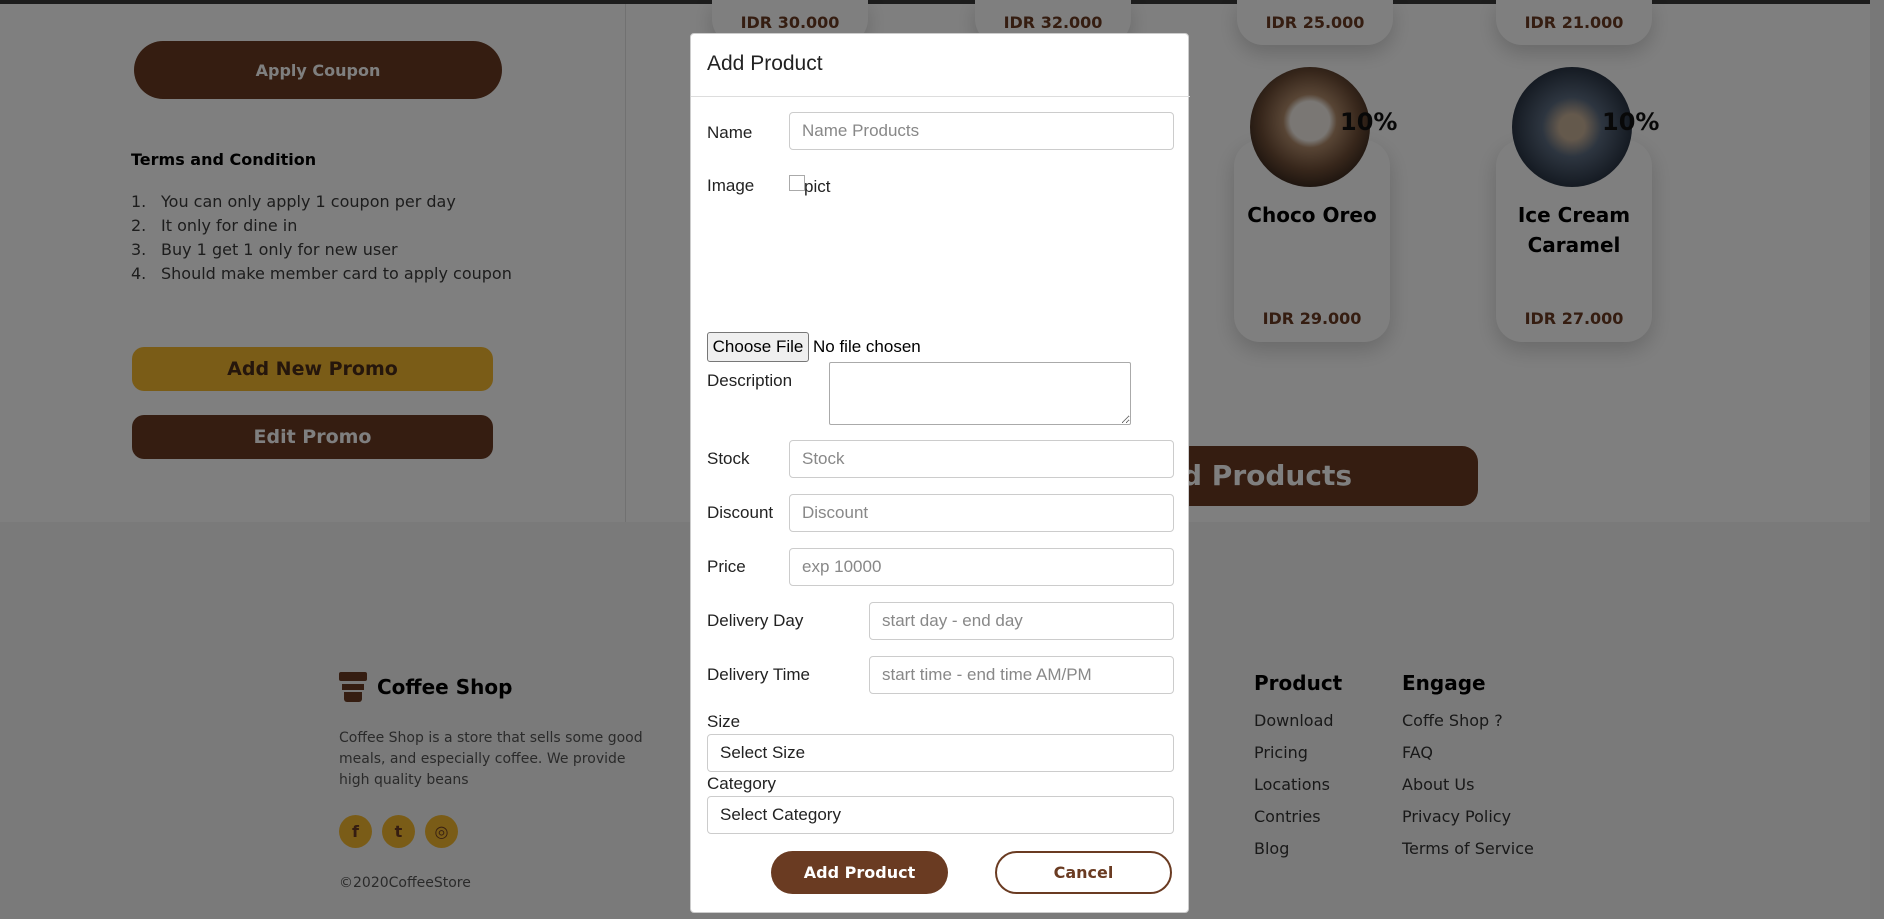 This screenshot has width=1884, height=919. Describe the element at coordinates (981, 459) in the screenshot. I see `stock-input` at that location.